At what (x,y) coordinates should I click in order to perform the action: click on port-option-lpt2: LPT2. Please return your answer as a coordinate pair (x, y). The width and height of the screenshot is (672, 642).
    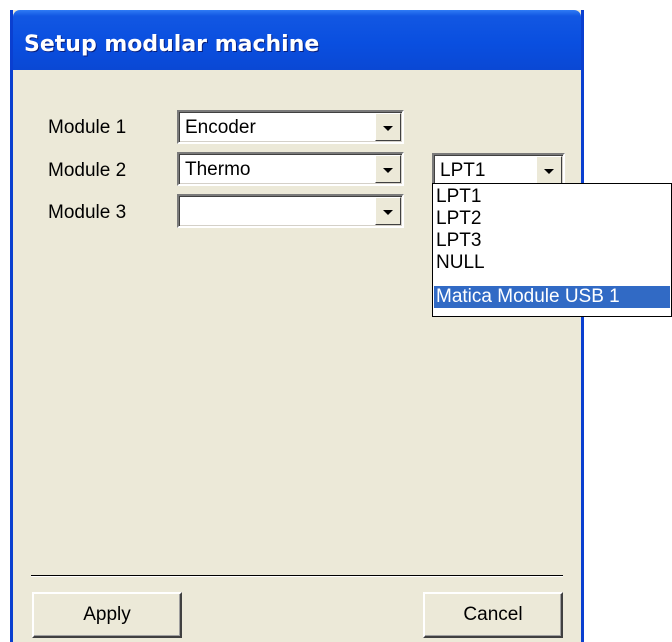
    Looking at the image, I should click on (552, 219).